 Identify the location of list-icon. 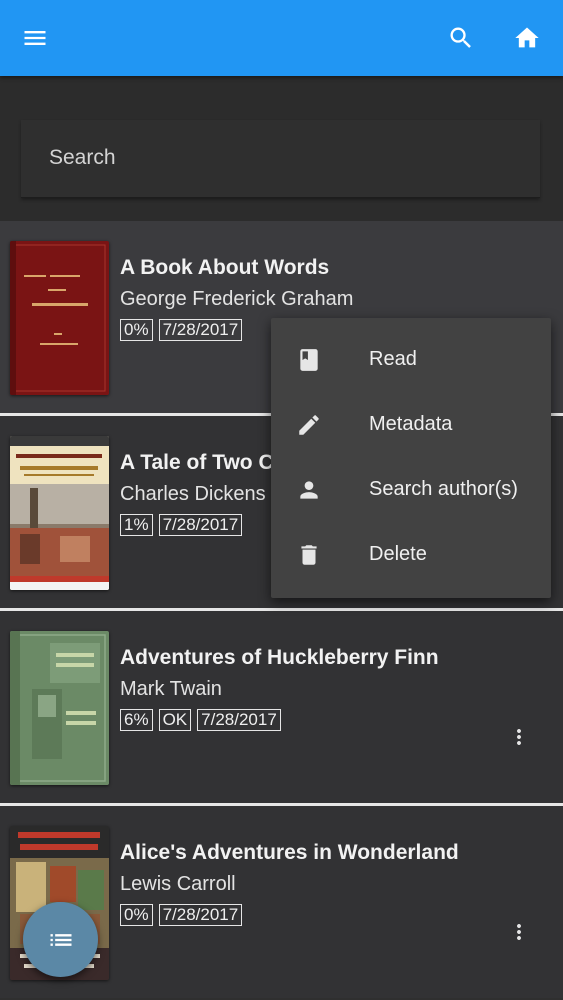
(60, 939).